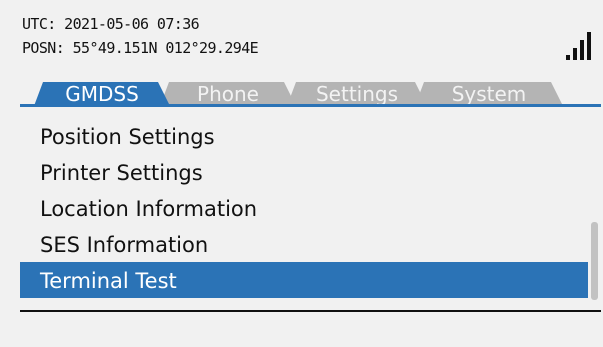 This screenshot has height=347, width=603. I want to click on posn-value: 55°49.151N 012°29.294E, so click(165, 48).